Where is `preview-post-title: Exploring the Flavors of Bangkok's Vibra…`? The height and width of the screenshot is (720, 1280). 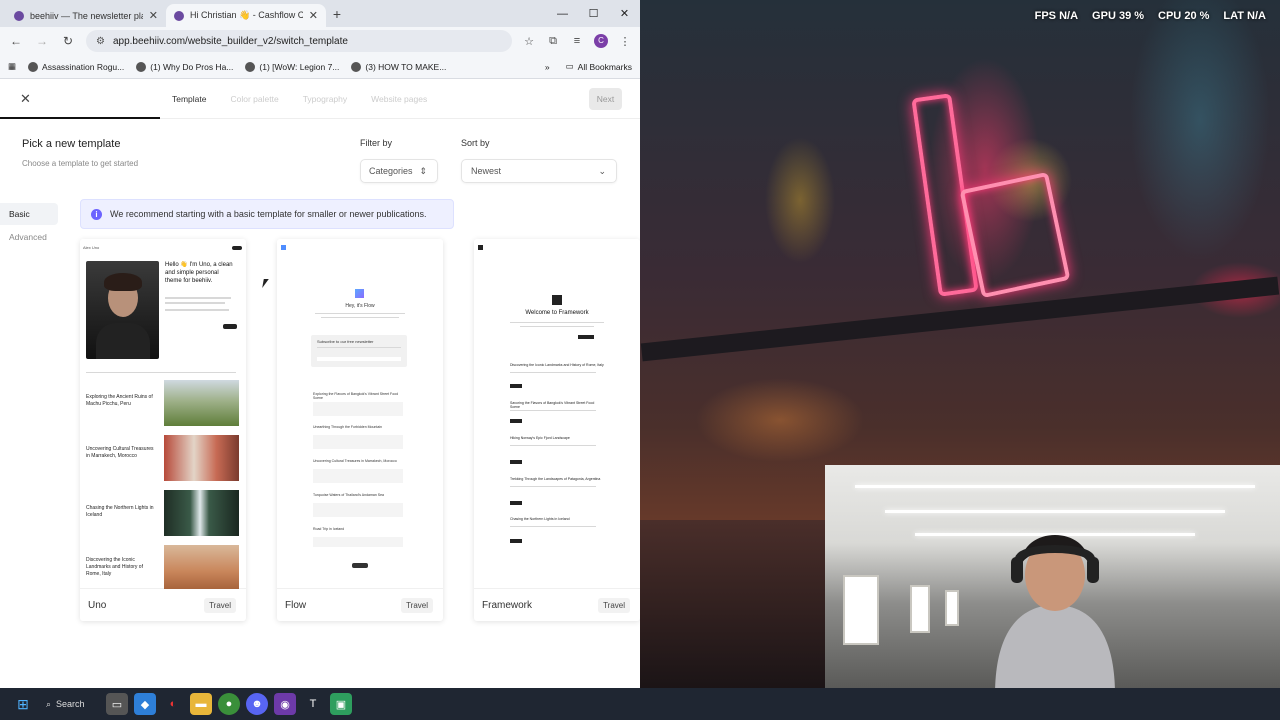
preview-post-title: Exploring the Flavors of Bangkok's Vibra… is located at coordinates (356, 396).